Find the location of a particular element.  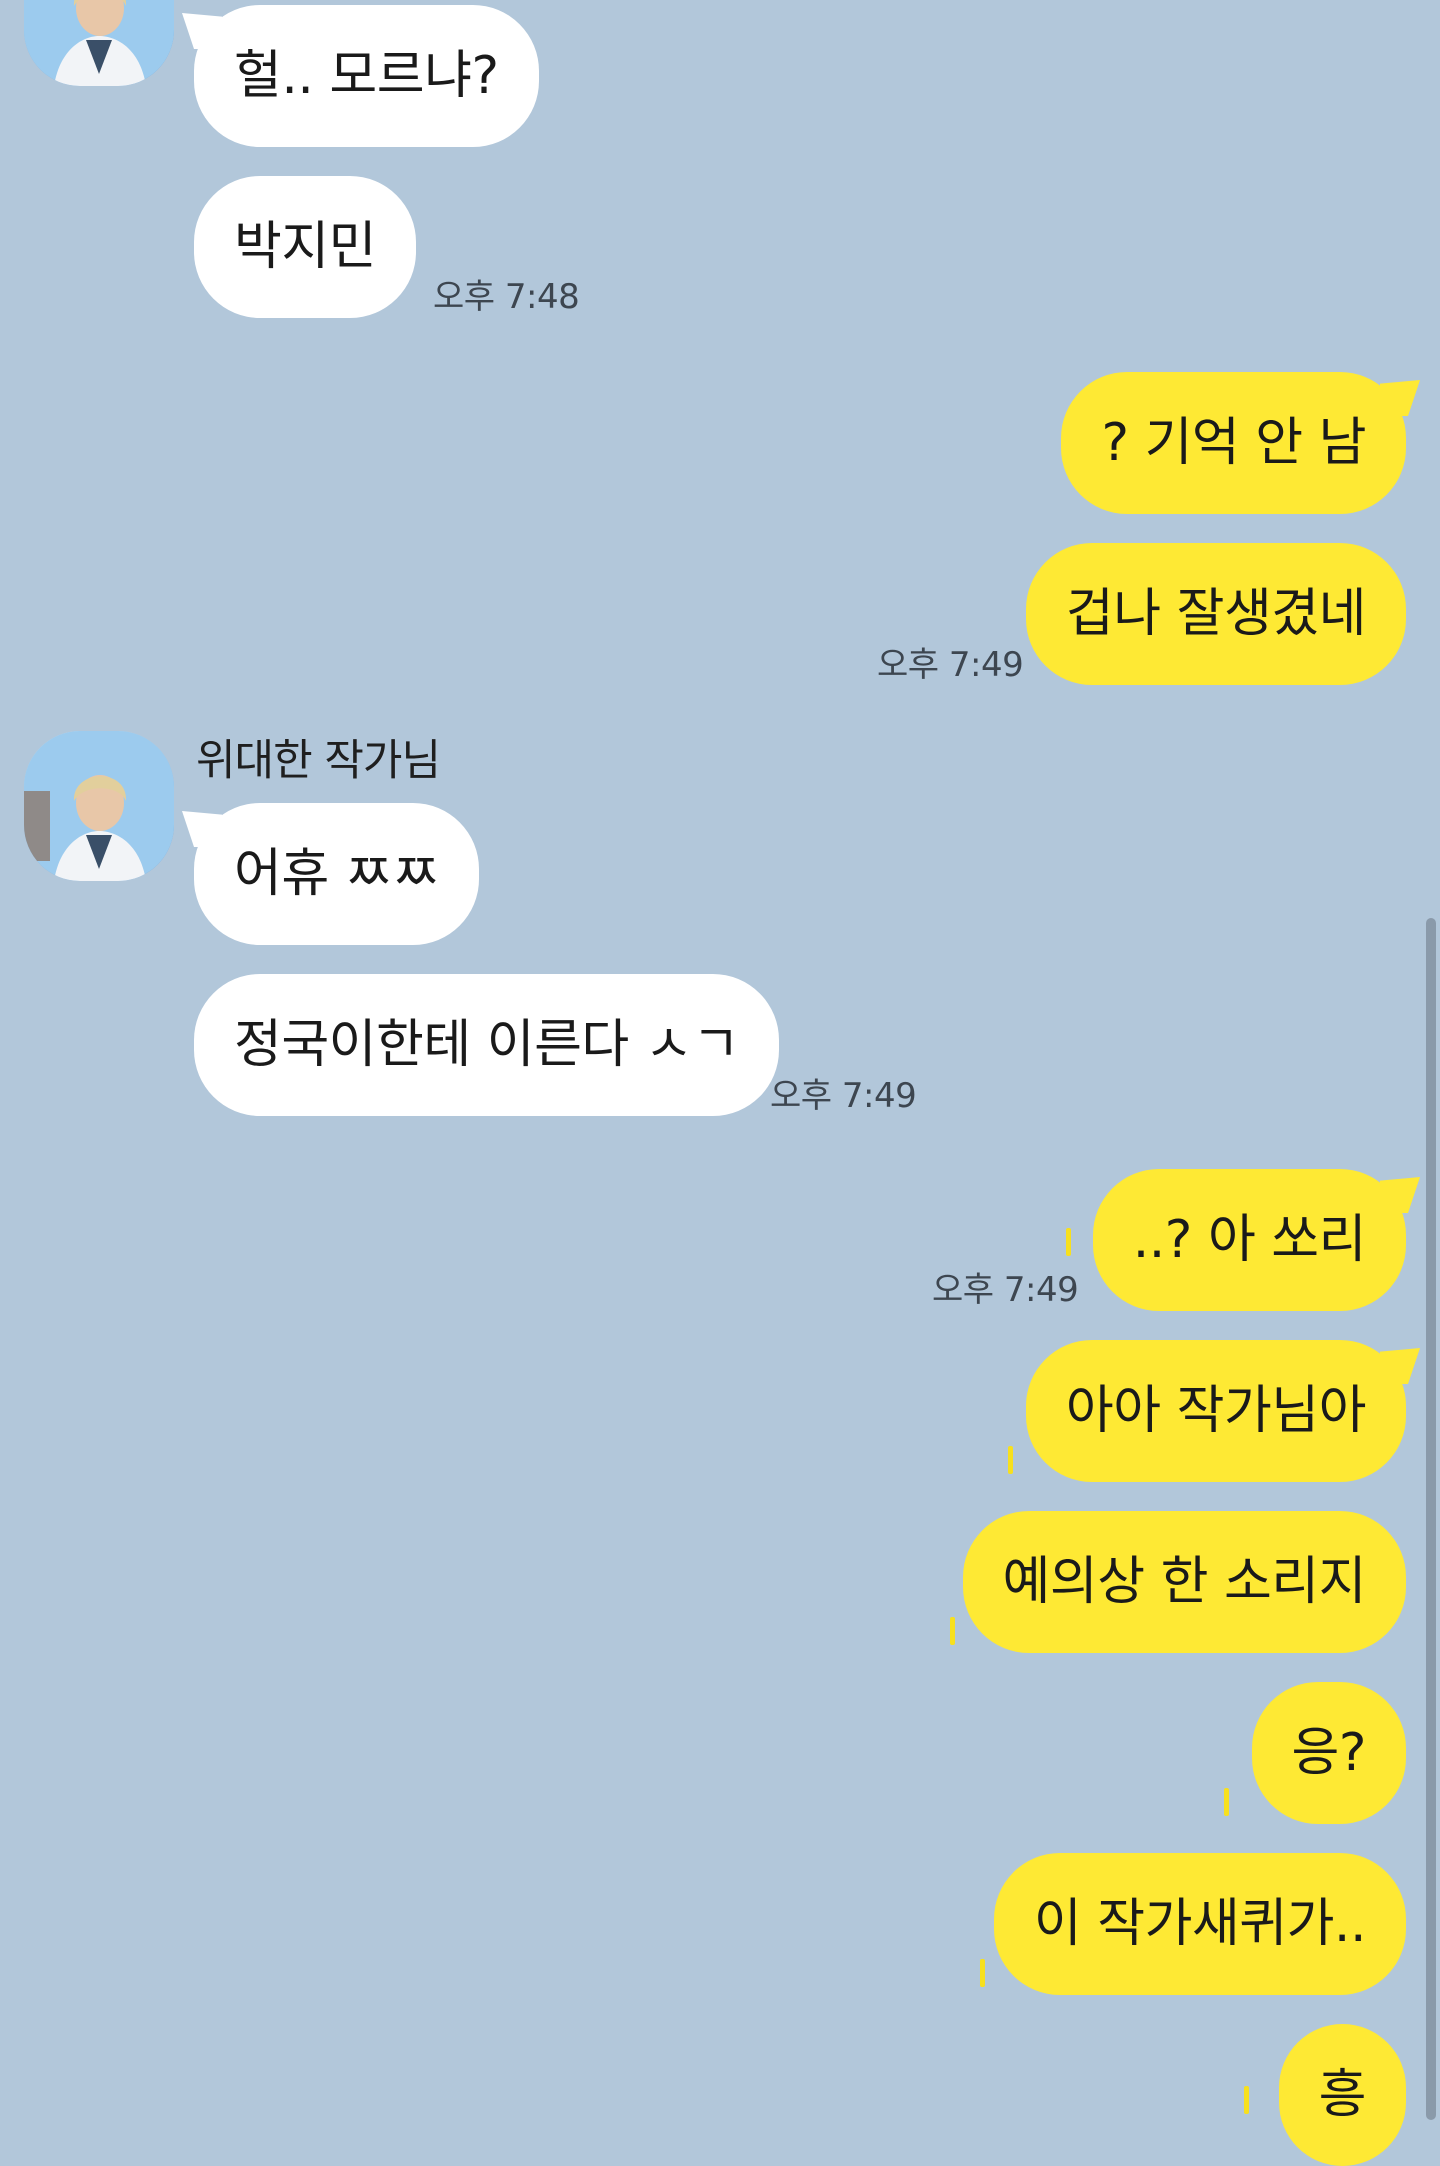

message-bubble: 이 작가새퀴가.. is located at coordinates (1199, 1924).